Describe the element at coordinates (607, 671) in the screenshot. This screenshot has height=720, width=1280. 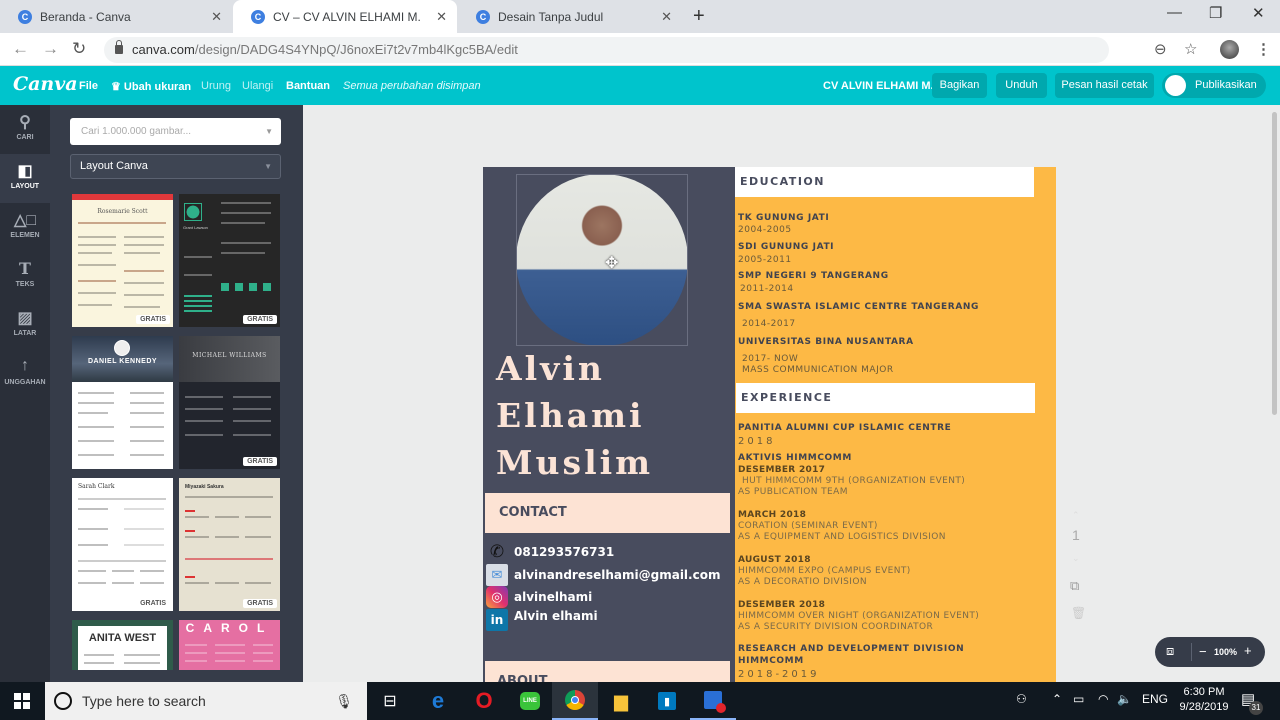
I see `about-heading: ABOUT` at that location.